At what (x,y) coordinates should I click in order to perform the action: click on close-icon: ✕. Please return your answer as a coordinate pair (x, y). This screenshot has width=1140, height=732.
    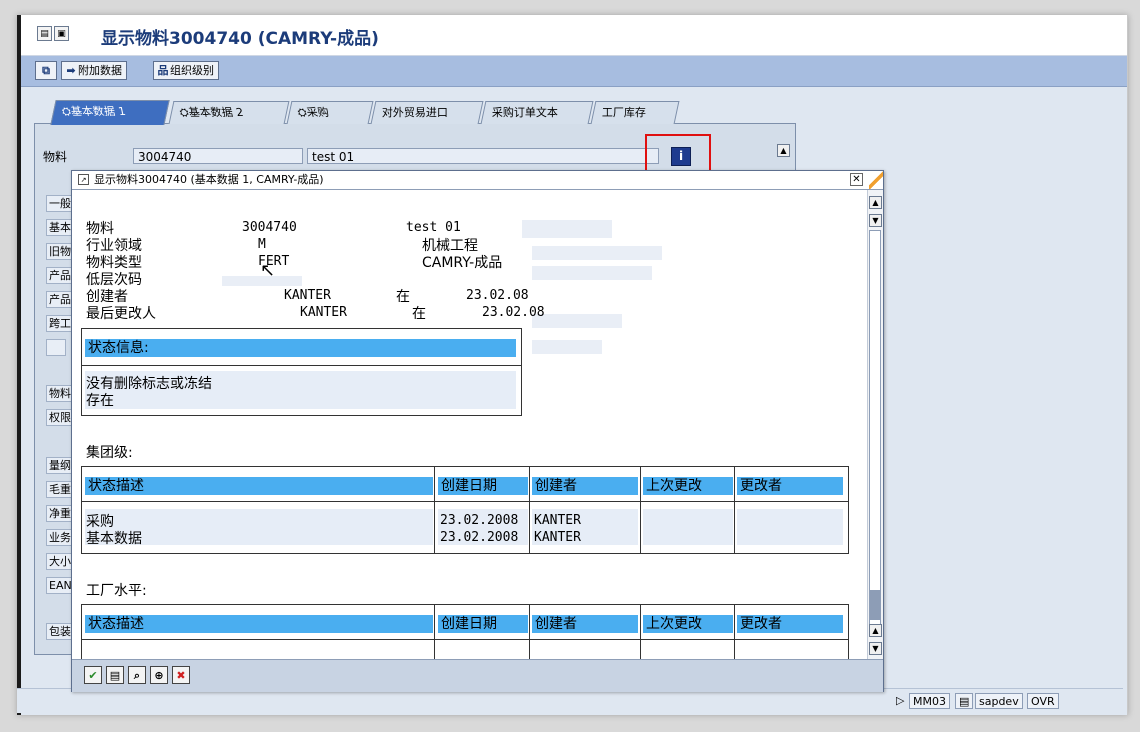
    Looking at the image, I should click on (856, 179).